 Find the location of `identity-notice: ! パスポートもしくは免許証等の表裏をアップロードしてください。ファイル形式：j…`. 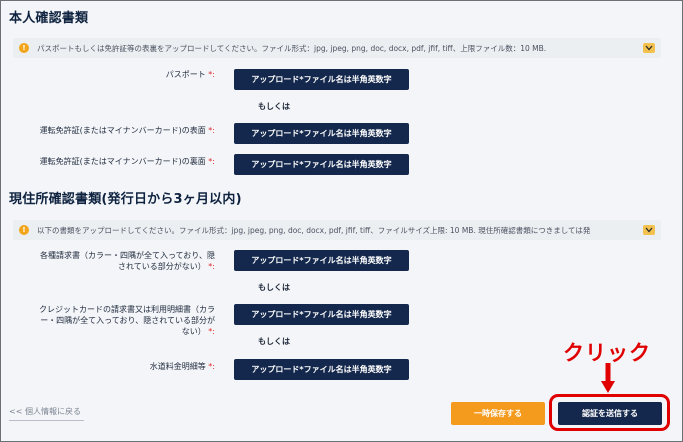

identity-notice: ! パスポートもしくは免許証等の表裏をアップロードしてください。ファイル形式：j… is located at coordinates (337, 48).